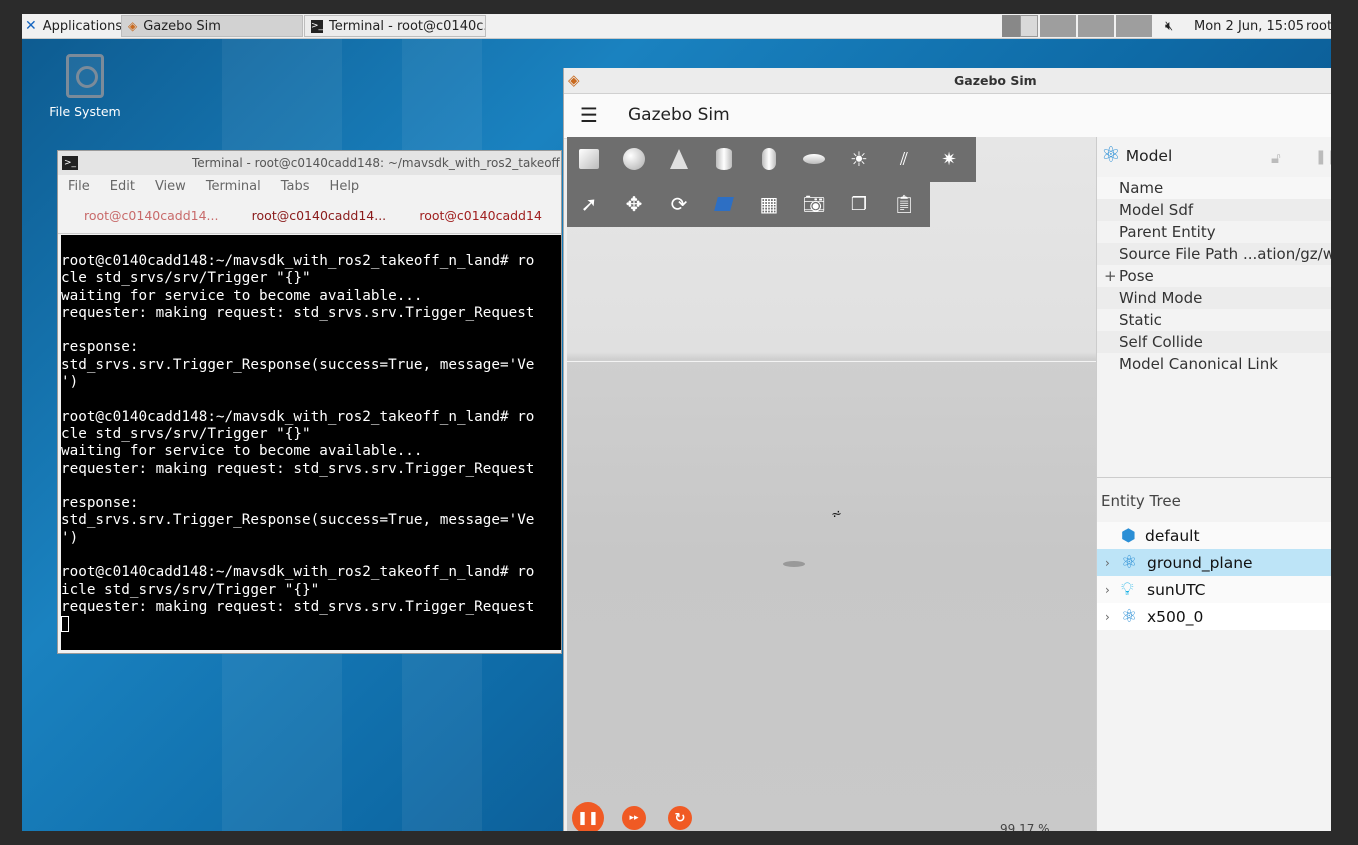 The height and width of the screenshot is (845, 1358). I want to click on box-icon, so click(589, 159).